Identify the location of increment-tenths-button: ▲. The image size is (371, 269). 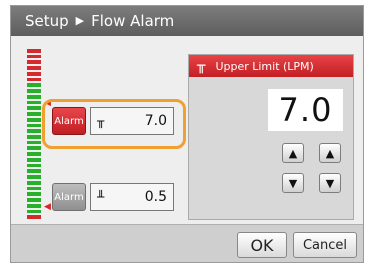
(330, 153).